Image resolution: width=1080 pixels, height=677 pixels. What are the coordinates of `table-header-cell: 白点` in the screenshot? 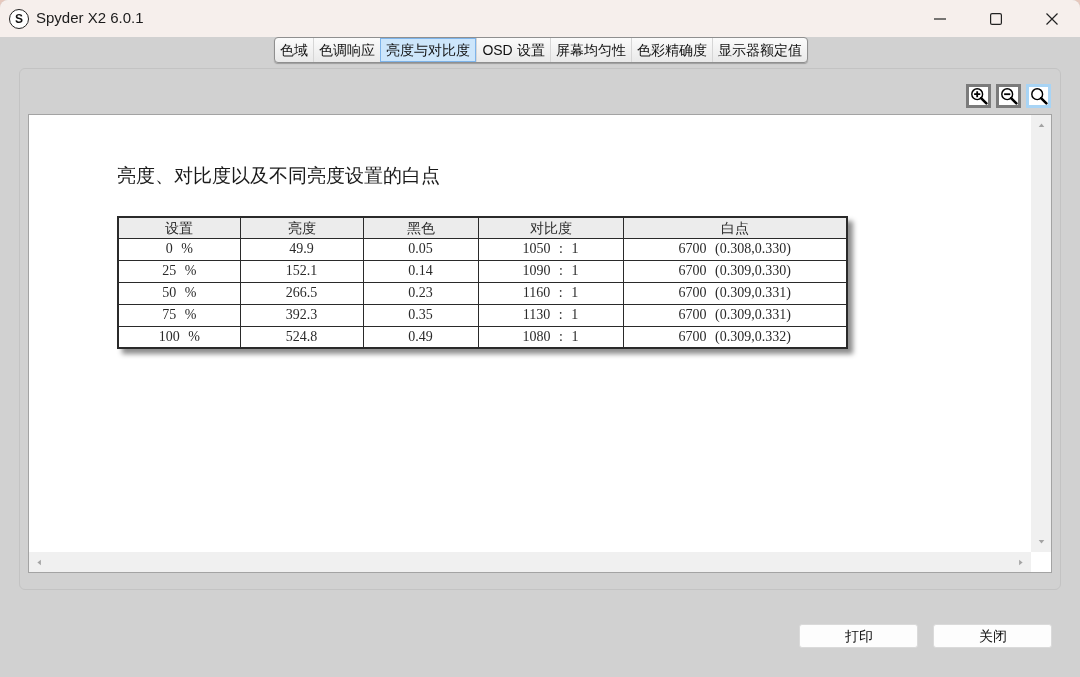 It's located at (735, 227).